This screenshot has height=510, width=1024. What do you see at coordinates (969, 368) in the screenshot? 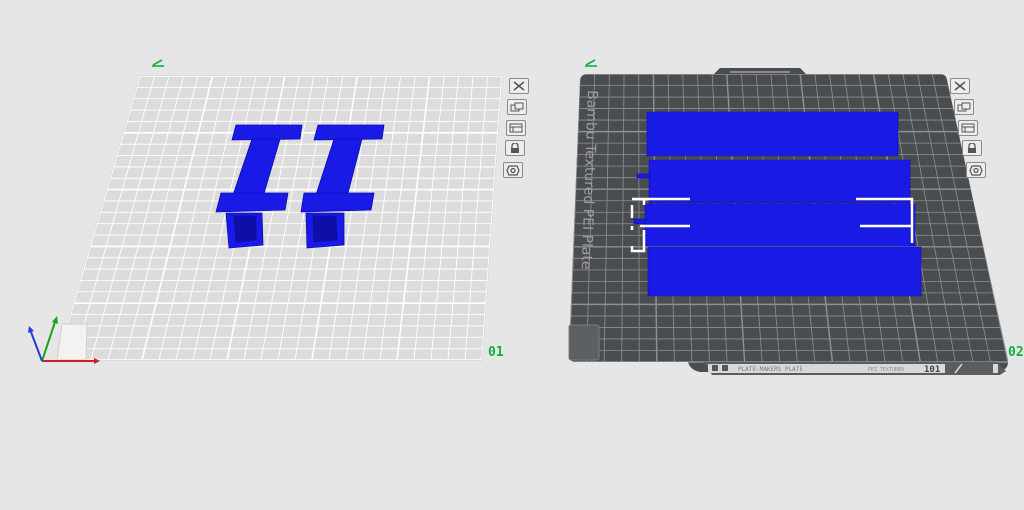
I see `strip-dark-end` at bounding box center [969, 368].